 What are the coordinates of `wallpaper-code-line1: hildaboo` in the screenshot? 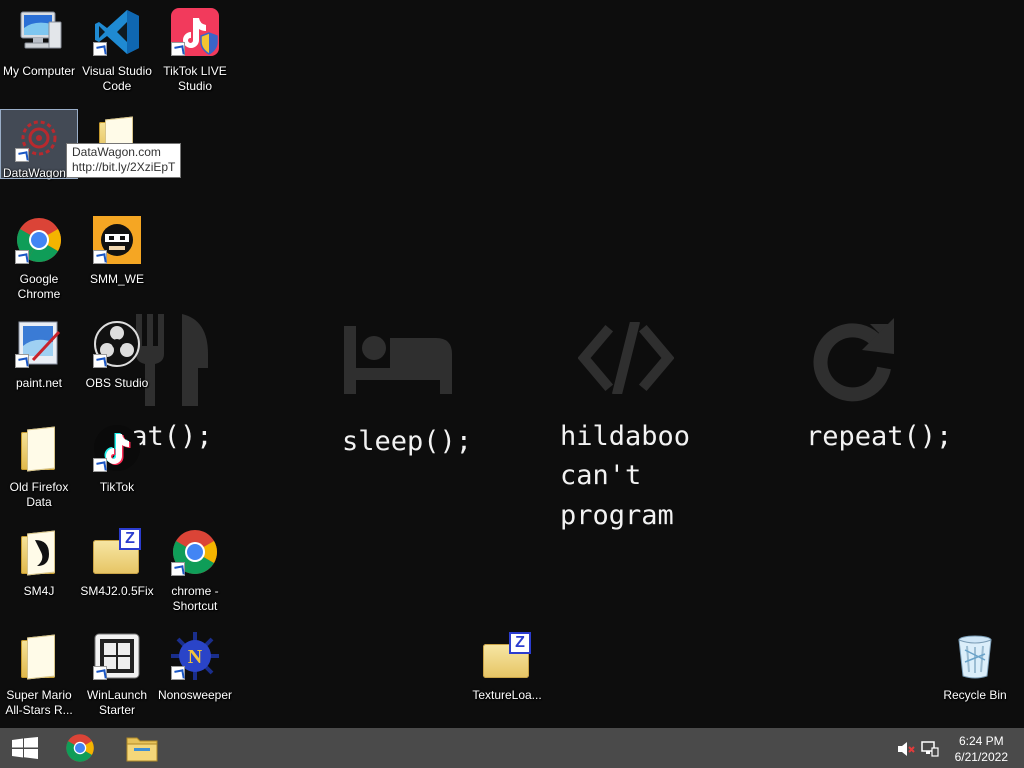 It's located at (625, 436).